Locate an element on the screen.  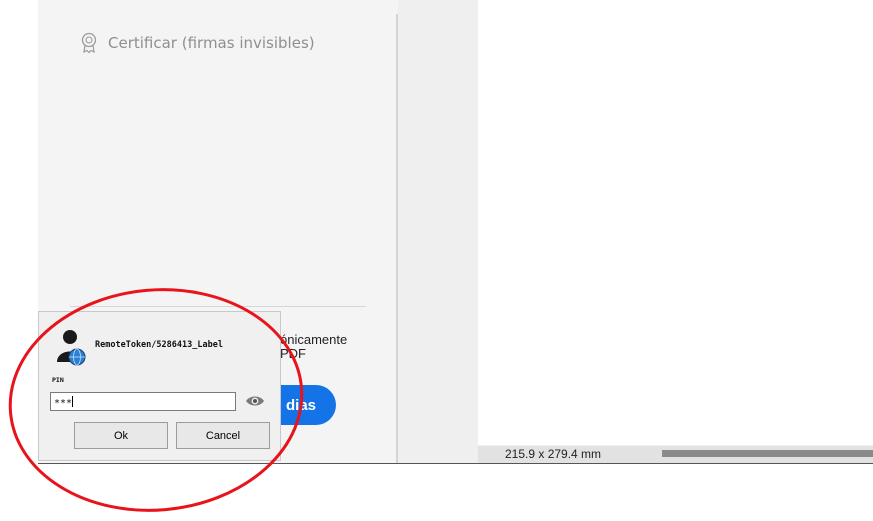
ok-button: Ok is located at coordinates (121, 435).